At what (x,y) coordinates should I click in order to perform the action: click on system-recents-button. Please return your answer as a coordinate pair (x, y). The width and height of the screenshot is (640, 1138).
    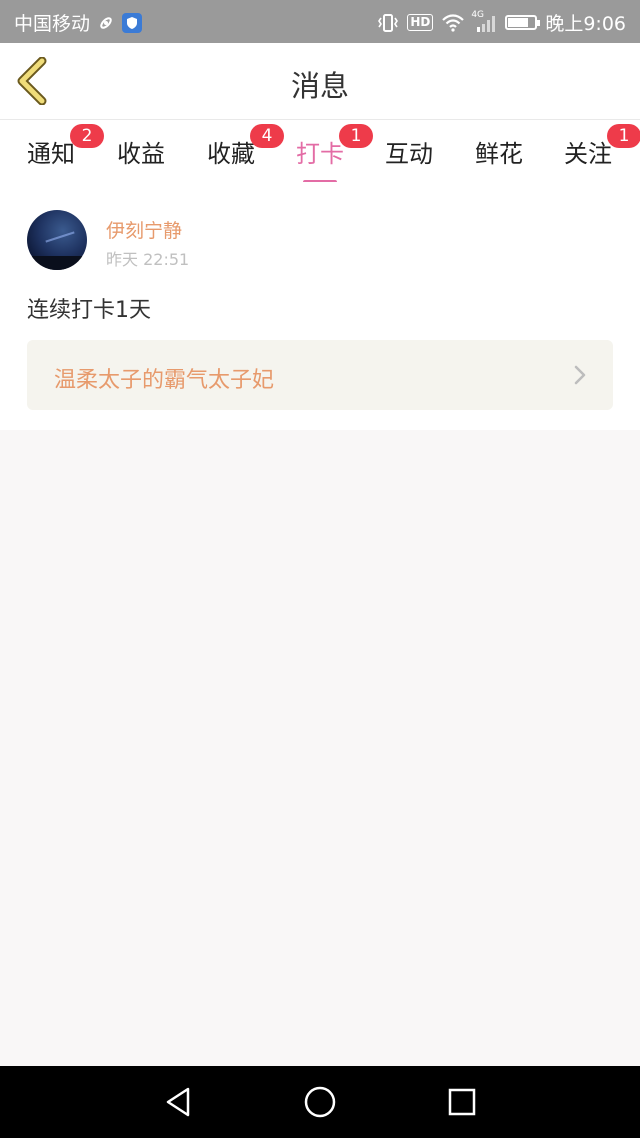
    Looking at the image, I should click on (462, 1102).